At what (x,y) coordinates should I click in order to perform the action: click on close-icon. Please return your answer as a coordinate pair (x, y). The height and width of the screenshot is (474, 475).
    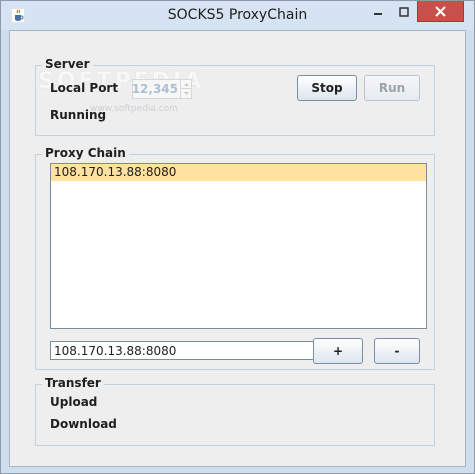
    Looking at the image, I should click on (440, 11).